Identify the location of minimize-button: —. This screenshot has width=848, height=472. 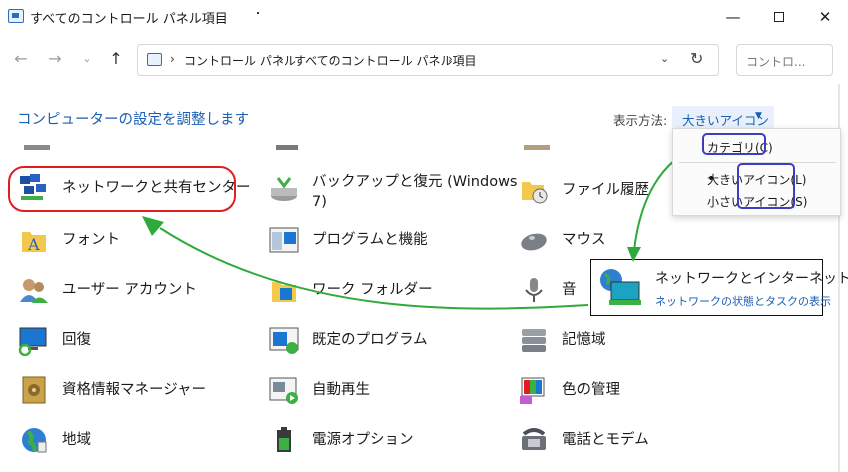
(733, 17).